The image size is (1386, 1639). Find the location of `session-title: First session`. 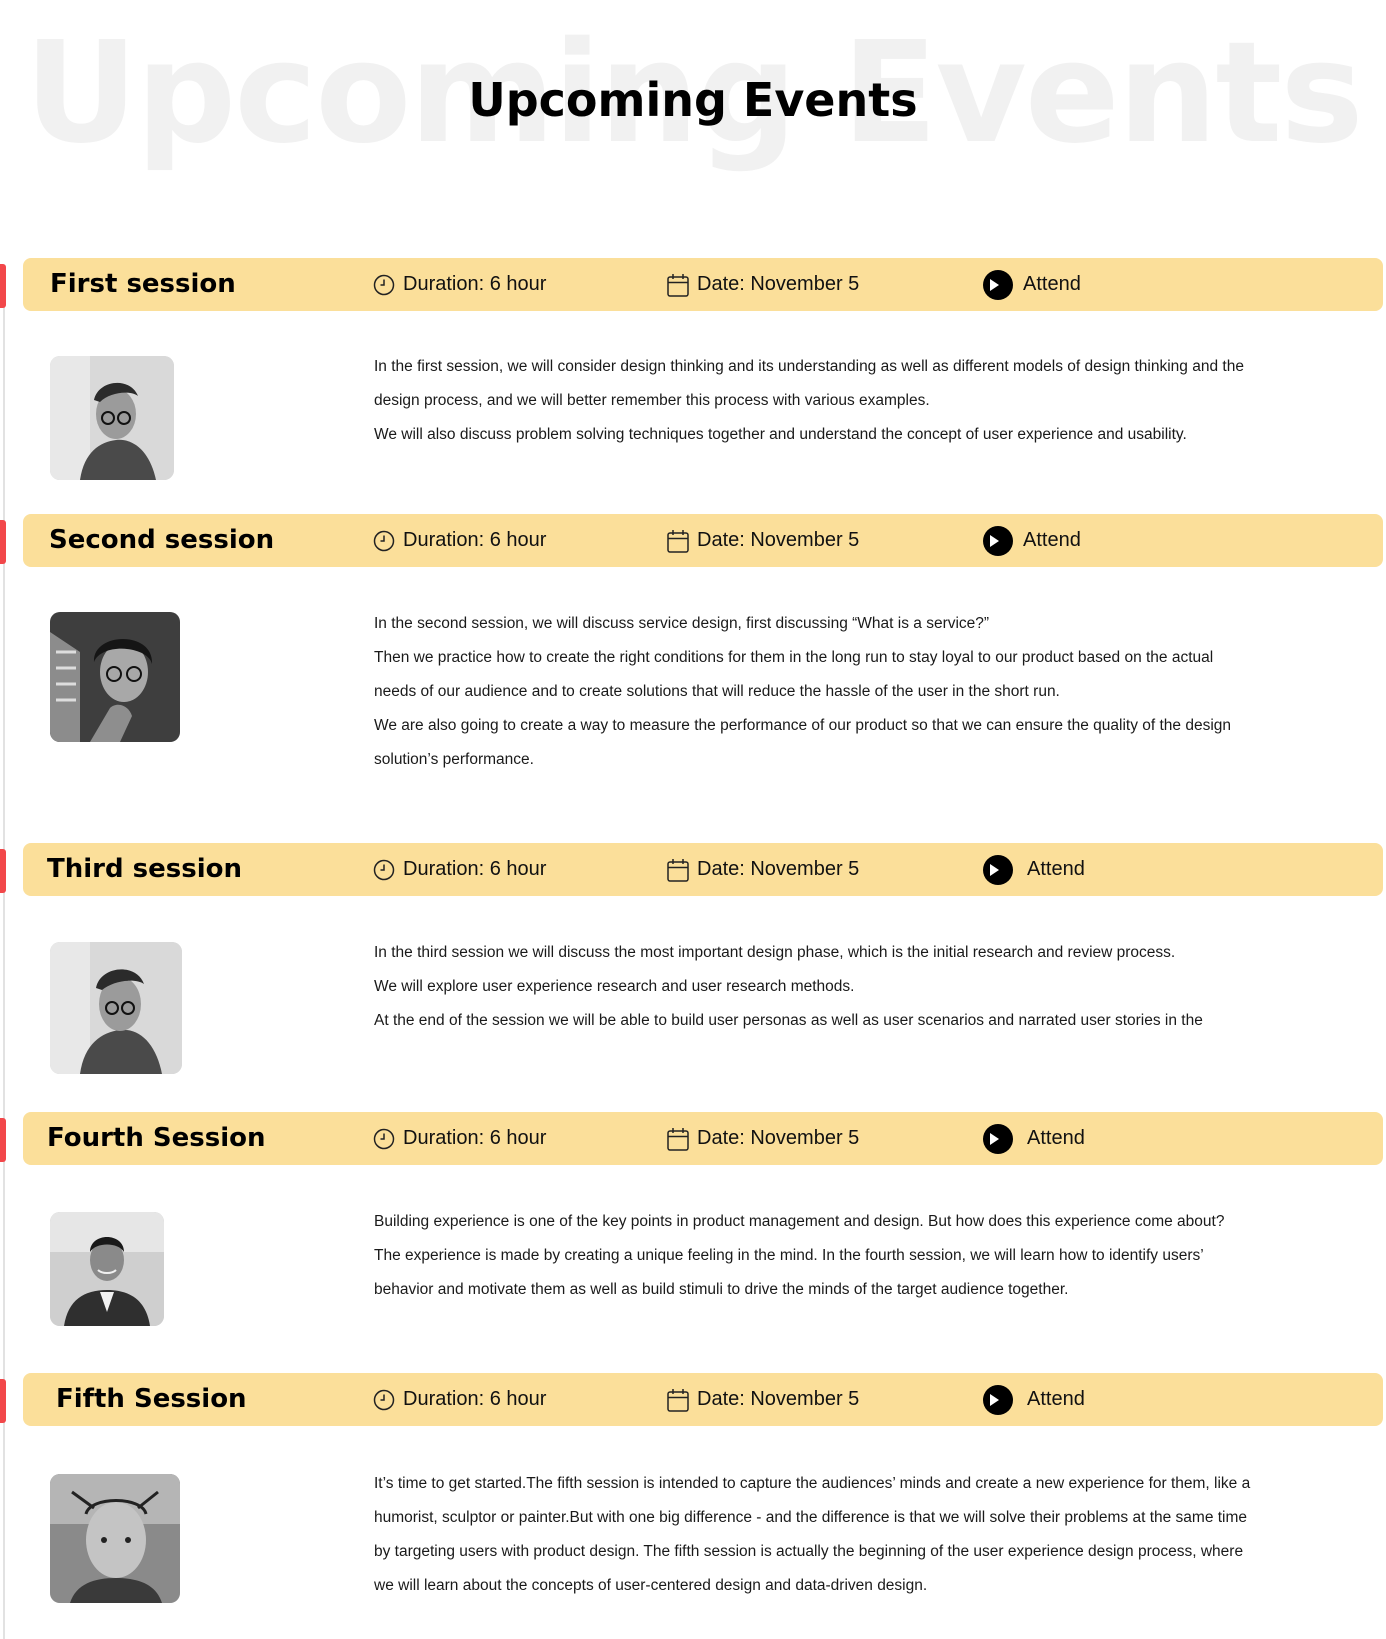

session-title: First session is located at coordinates (143, 284).